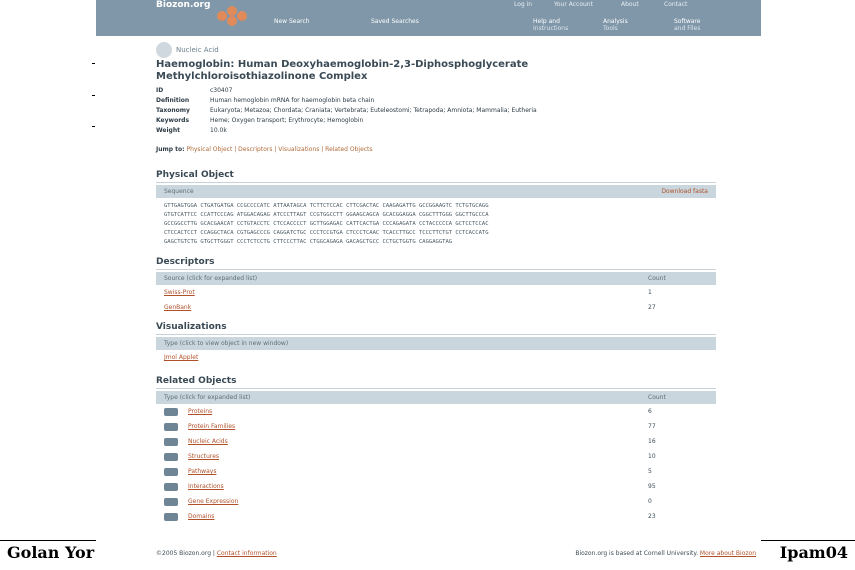 This screenshot has height=570, width=855. I want to click on jump-related-objects: Related Objects, so click(348, 149).